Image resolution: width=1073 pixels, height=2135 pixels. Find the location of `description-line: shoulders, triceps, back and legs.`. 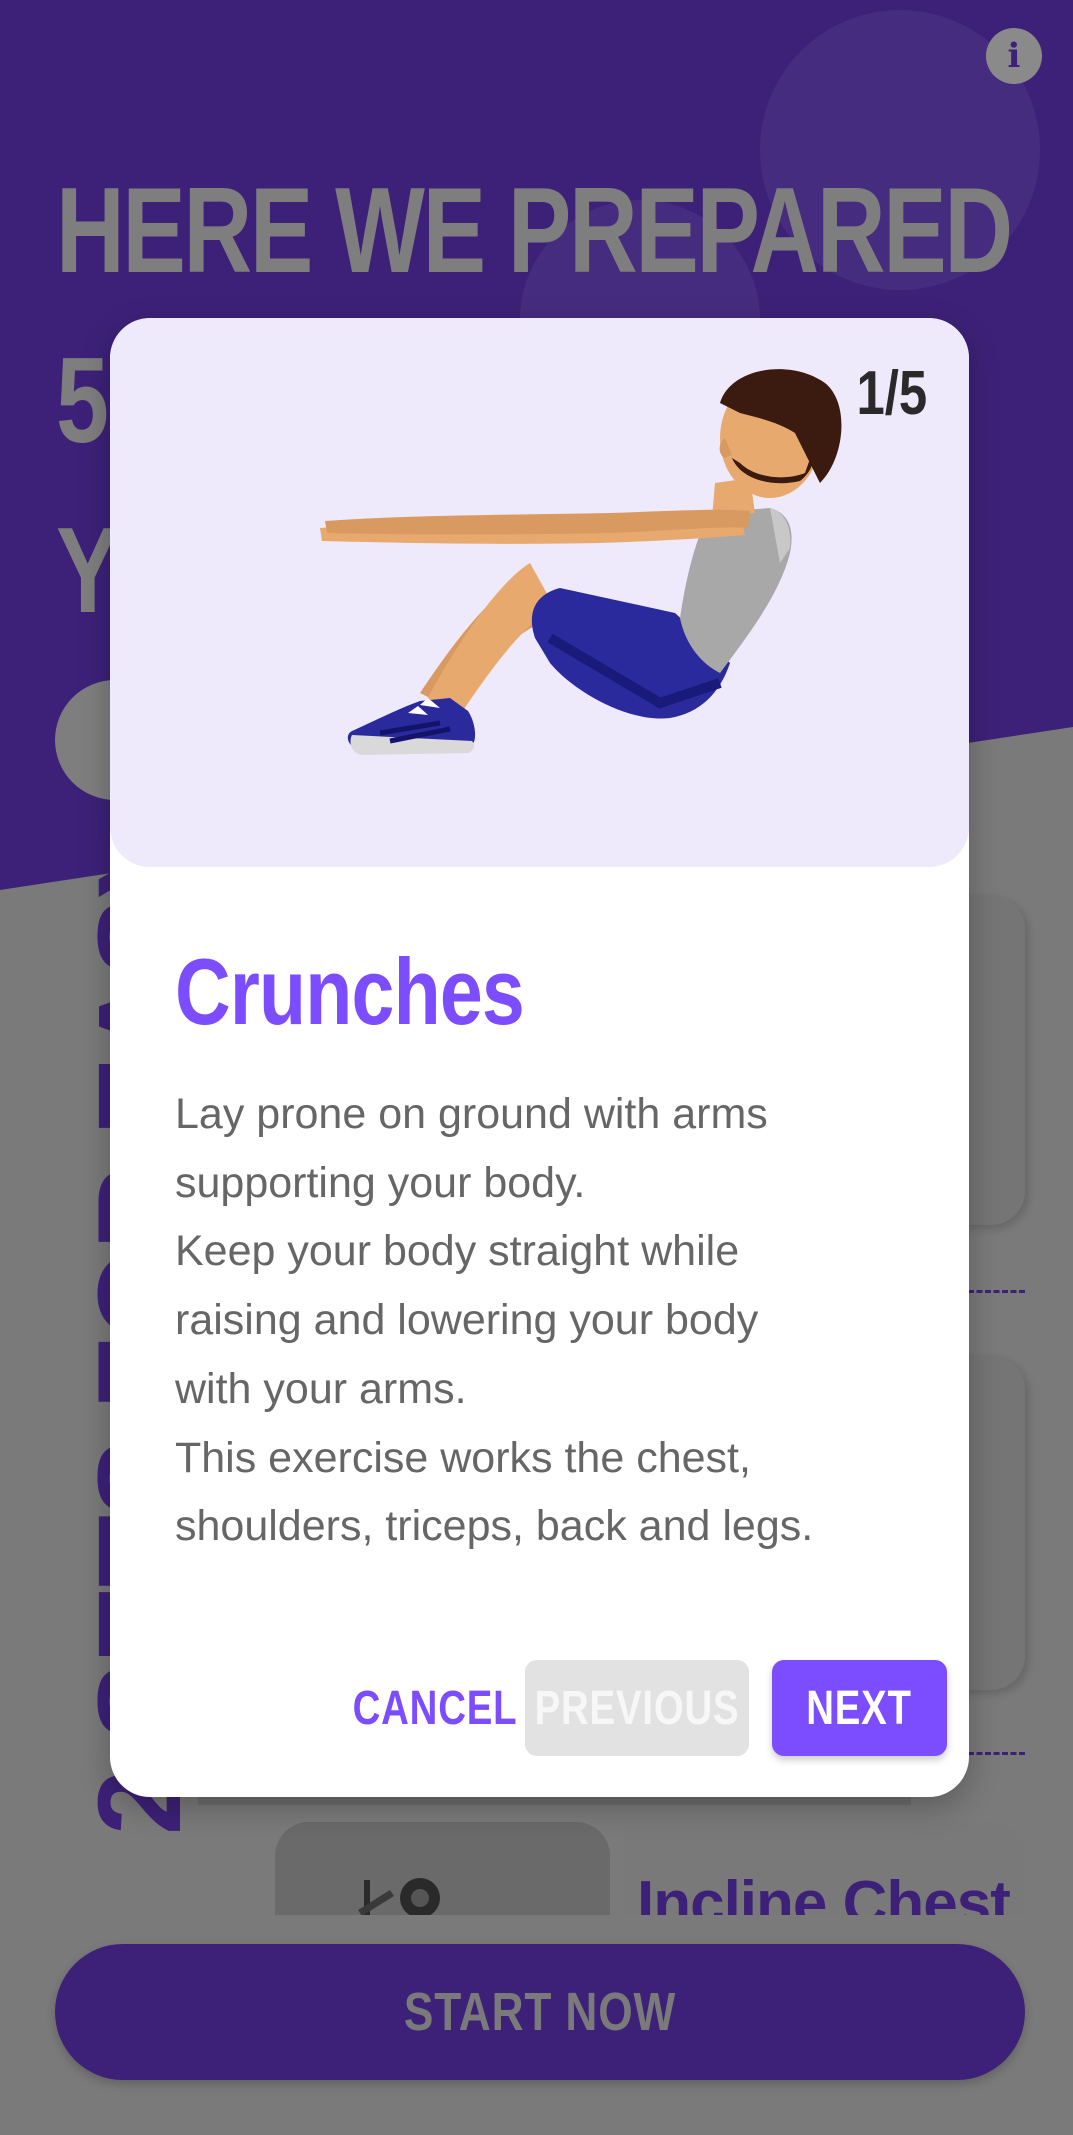

description-line: shoulders, triceps, back and legs. is located at coordinates (494, 1526).